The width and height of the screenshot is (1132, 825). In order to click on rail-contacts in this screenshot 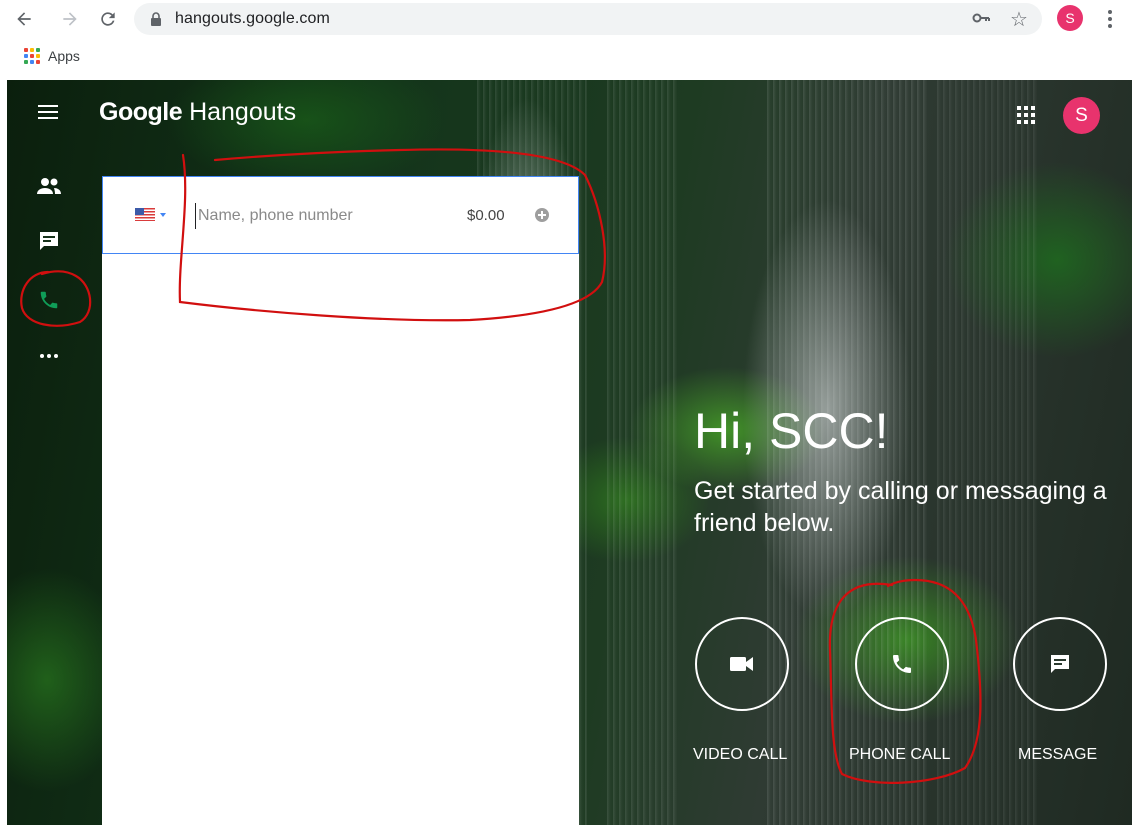, I will do `click(49, 186)`.